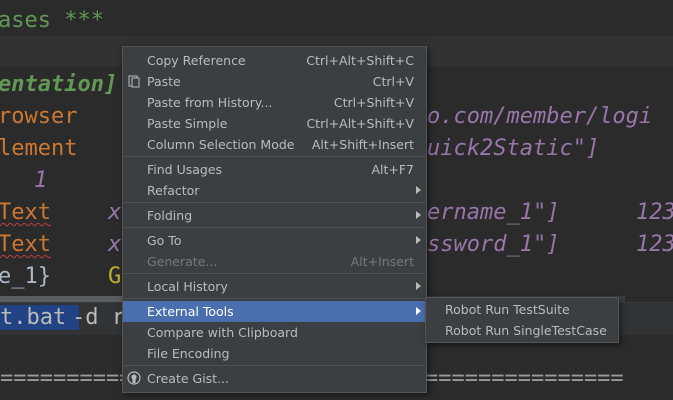 Image resolution: width=673 pixels, height=400 pixels. Describe the element at coordinates (493, 244) in the screenshot. I see `code-string: ssword_1"]` at that location.